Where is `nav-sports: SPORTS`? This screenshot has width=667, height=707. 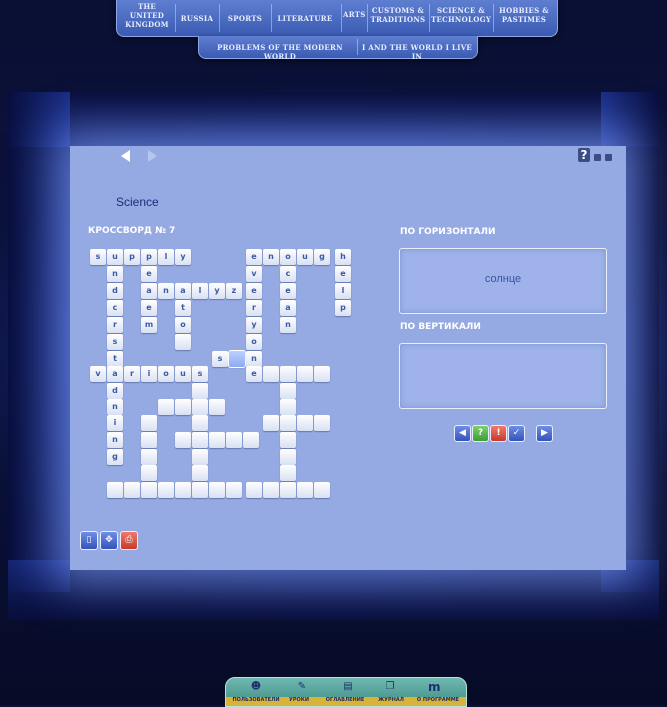 nav-sports: SPORTS is located at coordinates (245, 18).